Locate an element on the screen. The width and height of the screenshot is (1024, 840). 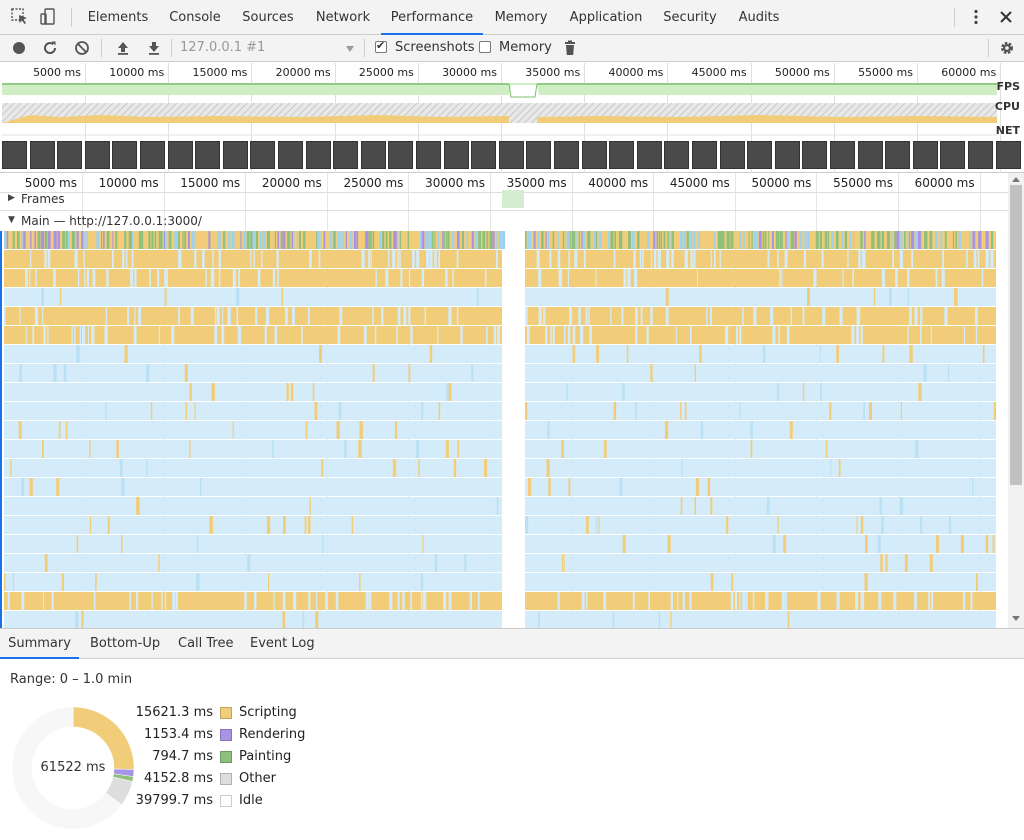
tab-application: Application is located at coordinates (606, 17).